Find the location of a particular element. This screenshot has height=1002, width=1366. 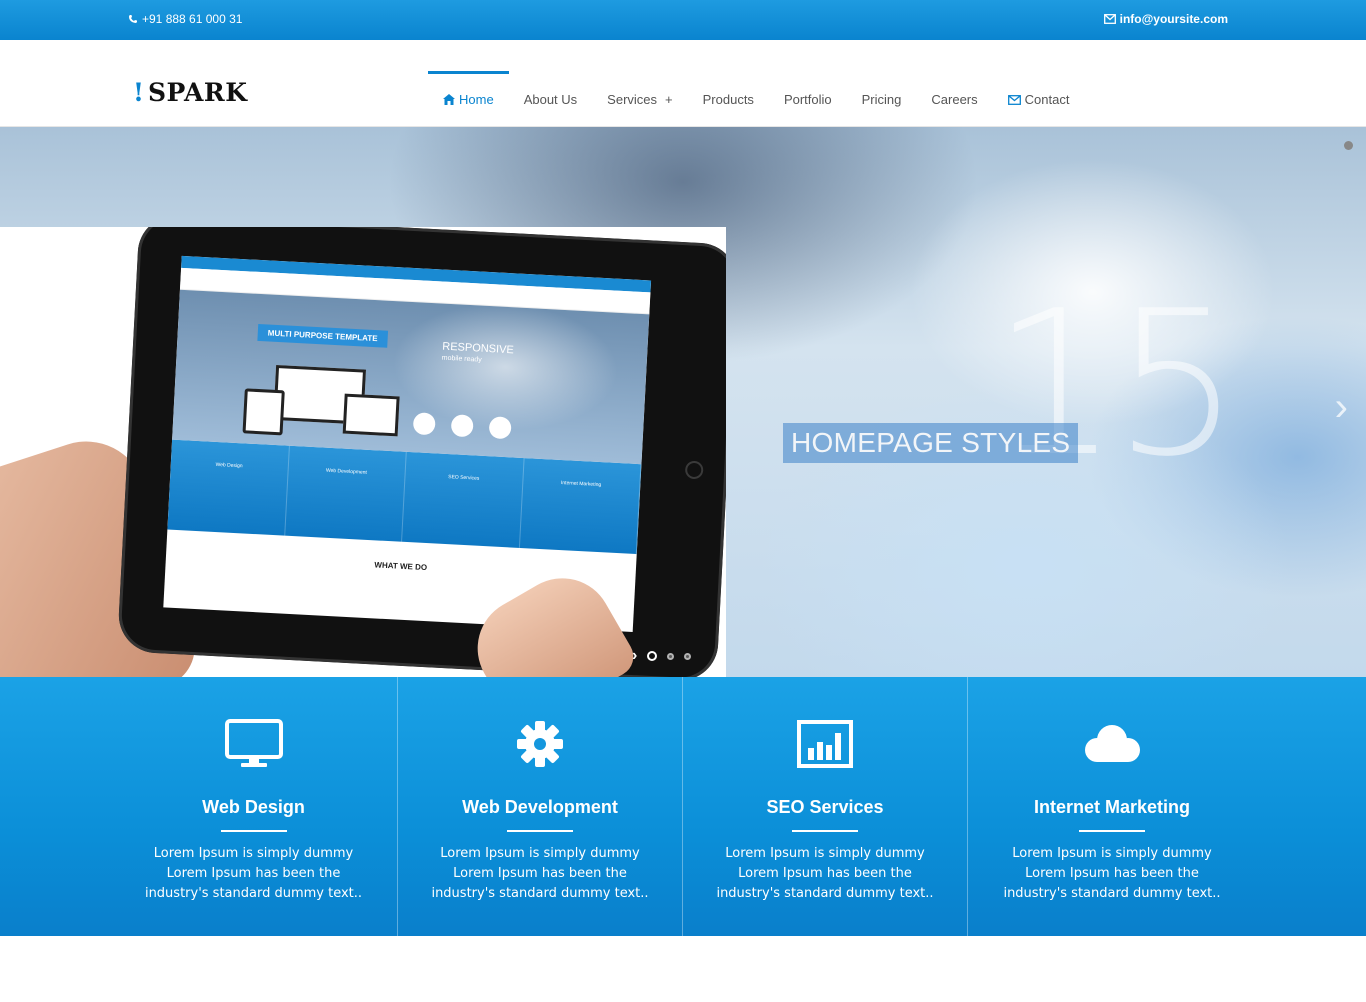

nav-item-careers: Careers is located at coordinates (954, 98).